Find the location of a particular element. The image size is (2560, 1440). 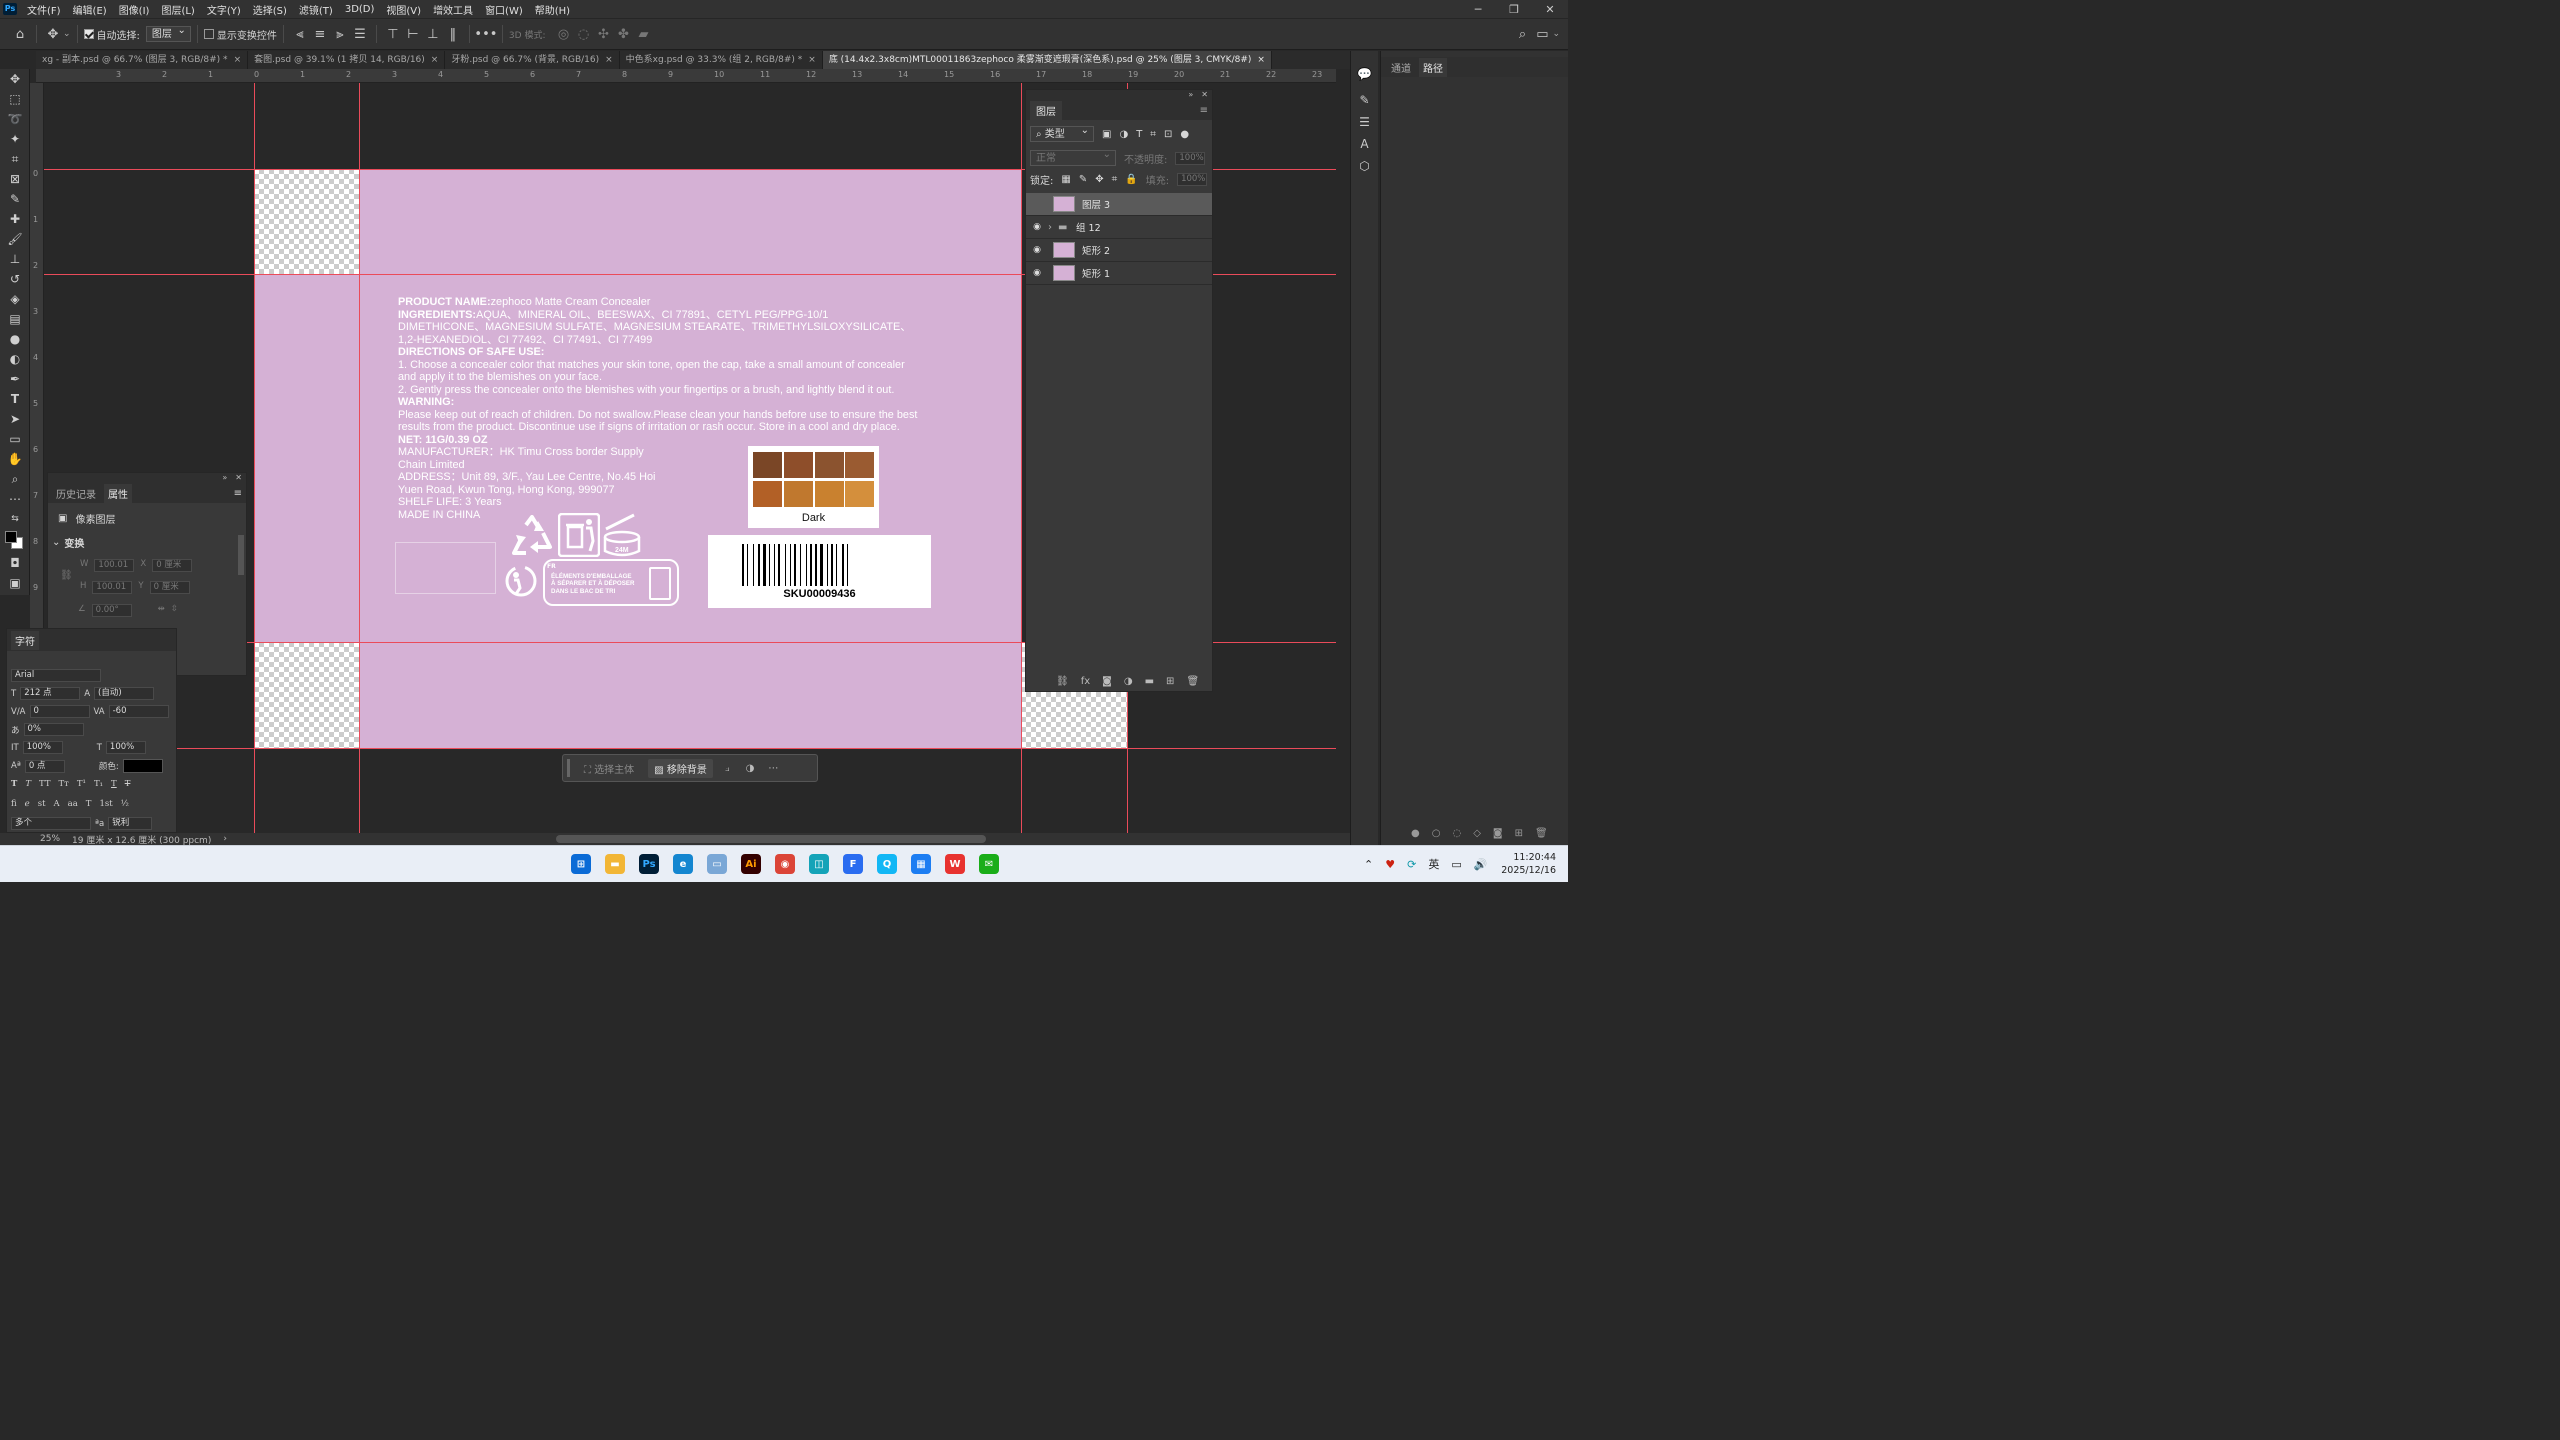

tab-properties: 属性 is located at coordinates (118, 493).